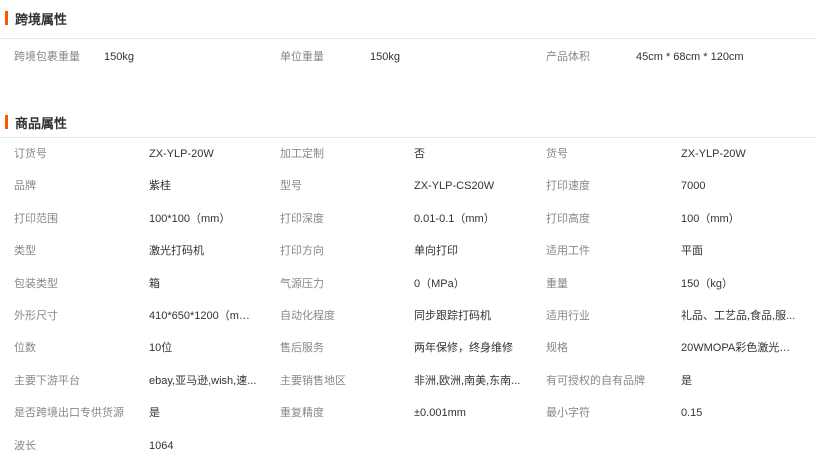 The image size is (816, 462). Describe the element at coordinates (692, 251) in the screenshot. I see `attr-value: 平面` at that location.